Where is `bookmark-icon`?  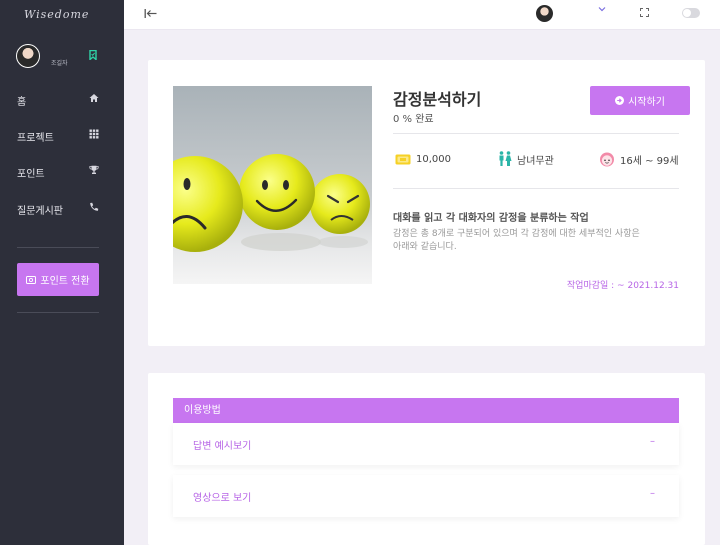 bookmark-icon is located at coordinates (93, 55).